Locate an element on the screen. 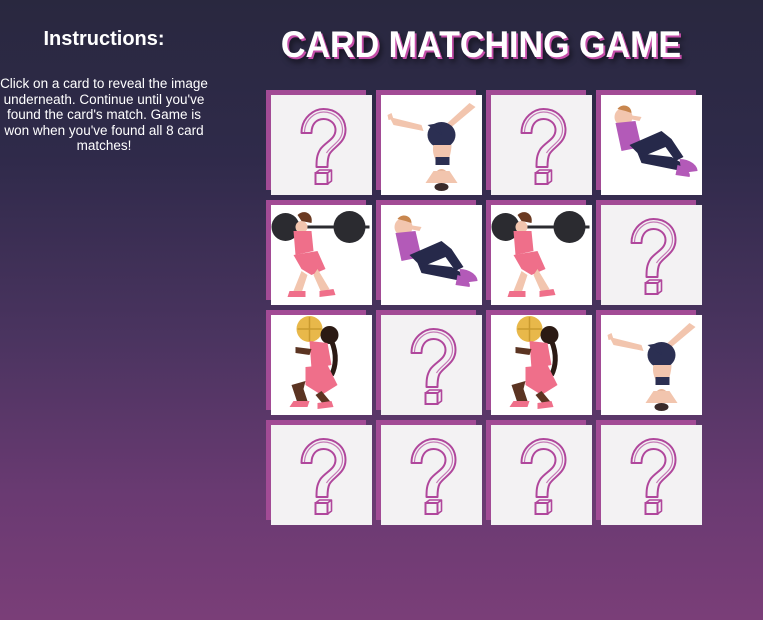  game-title: CARD MATCHING GAME is located at coordinates (481, 44).